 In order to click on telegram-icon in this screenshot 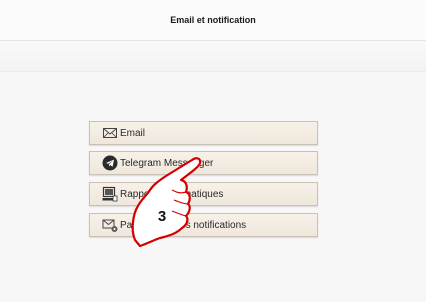, I will do `click(110, 163)`.